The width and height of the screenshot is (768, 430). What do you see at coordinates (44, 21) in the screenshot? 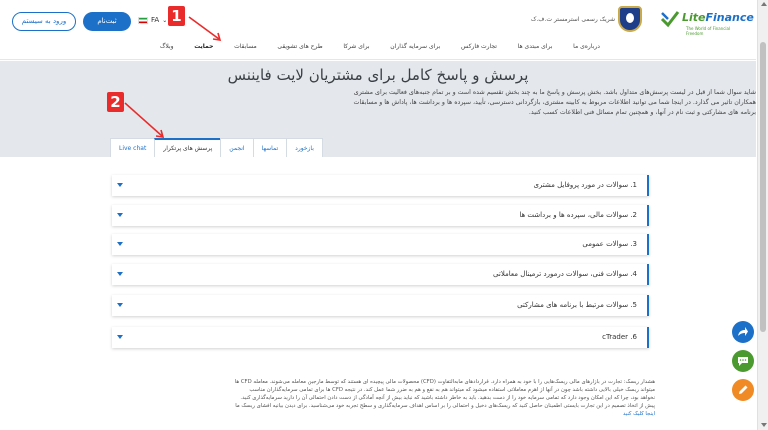
I see `signin-button: ورود به سیستم` at bounding box center [44, 21].